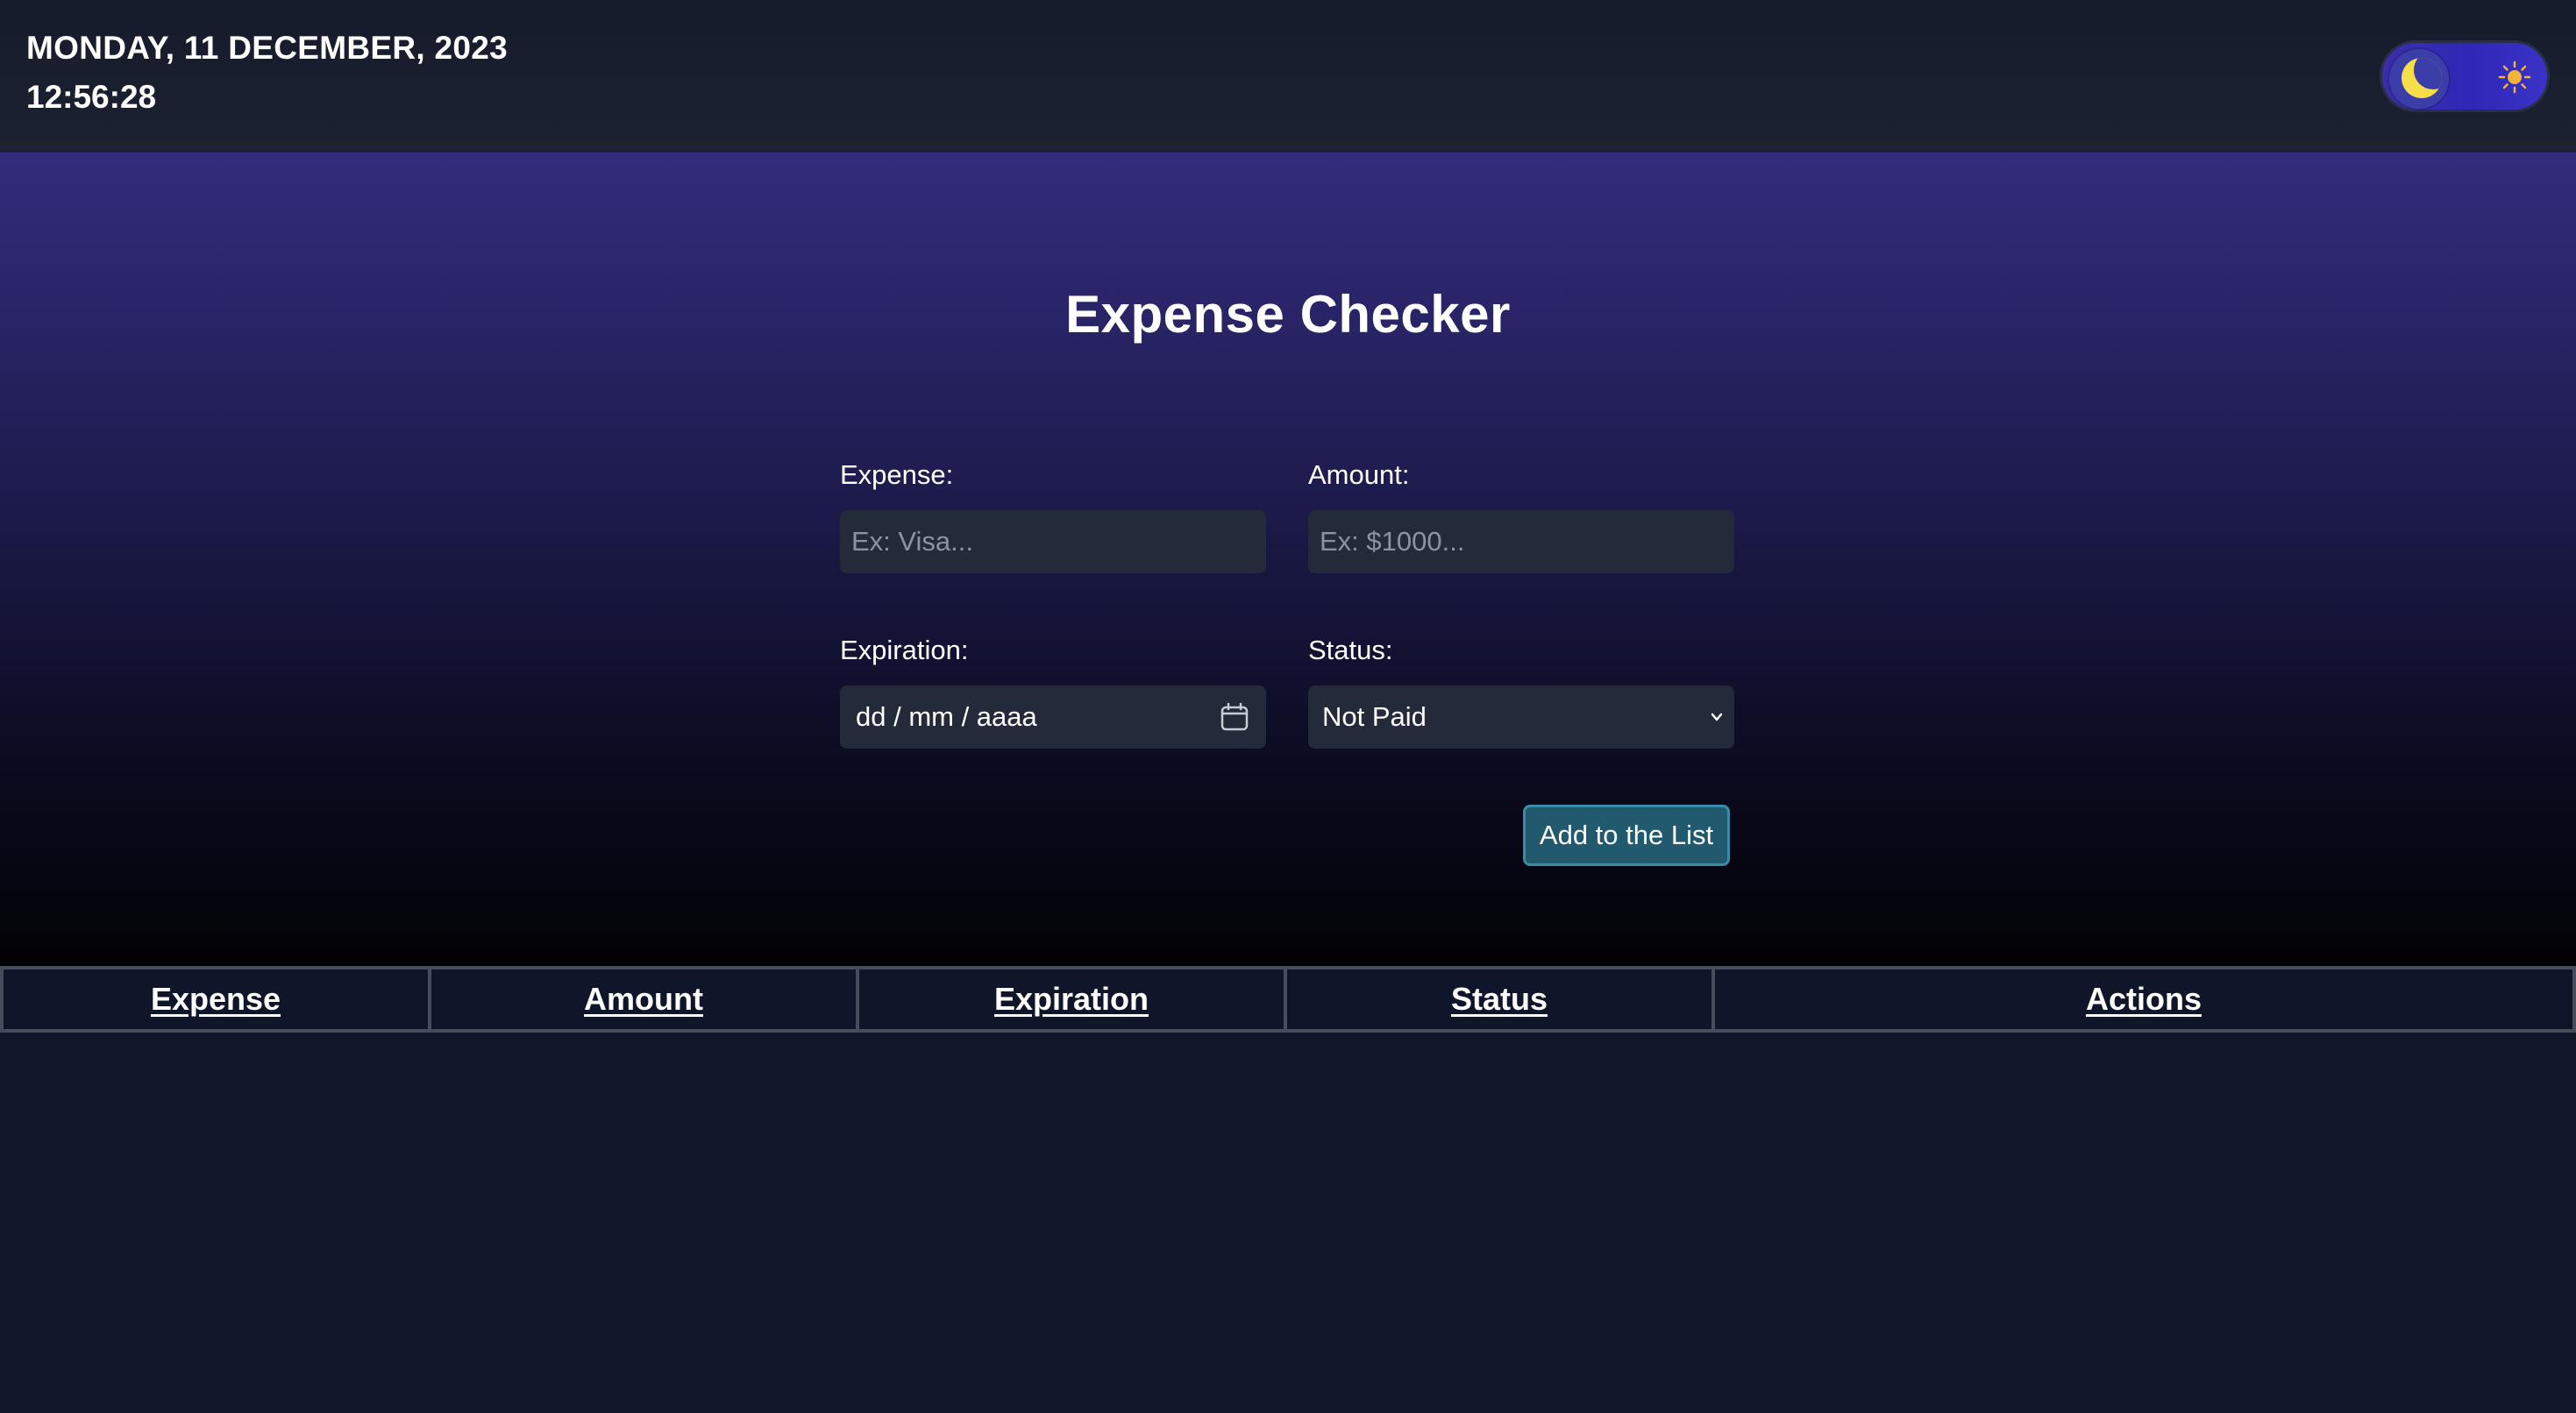 The width and height of the screenshot is (2576, 1413). I want to click on expense-table: Expense Amount Expiration Status Actions, so click(1288, 999).